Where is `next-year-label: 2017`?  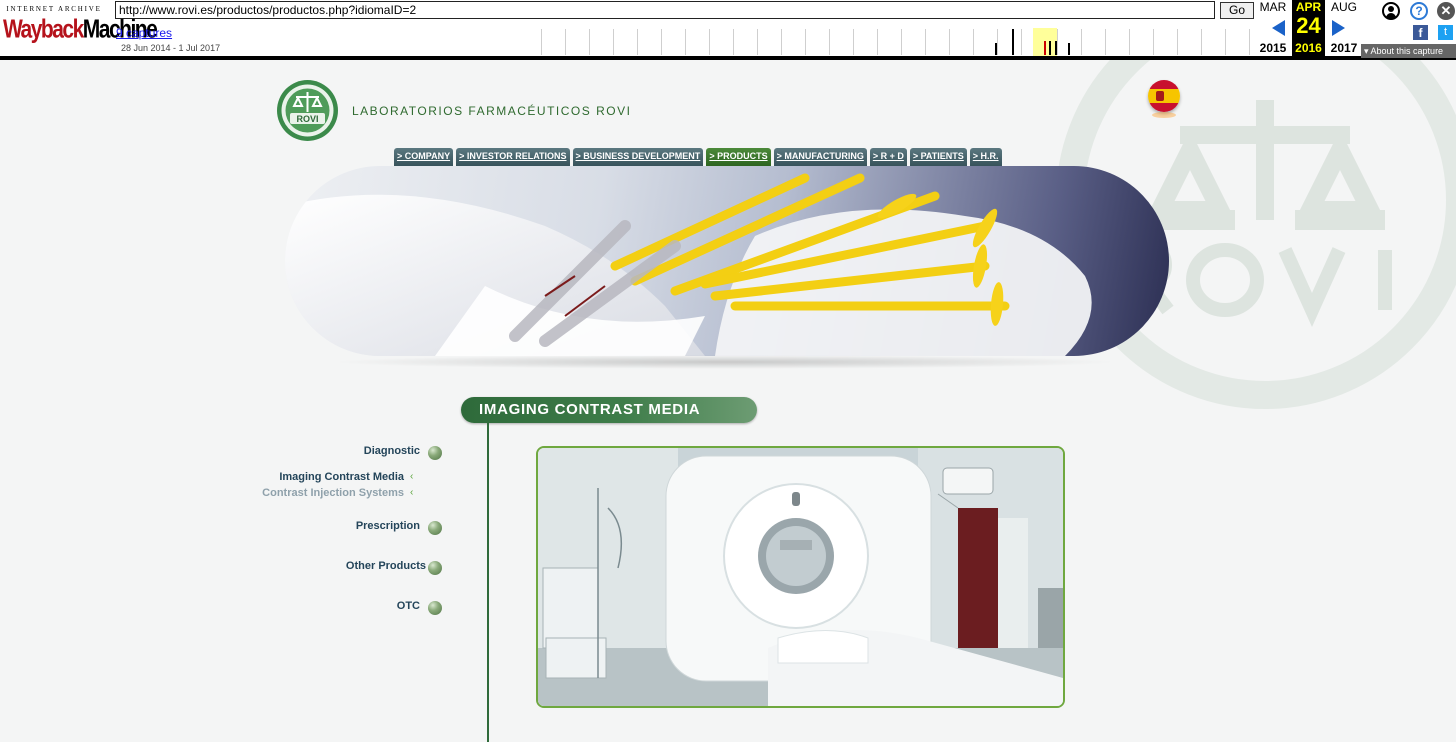 next-year-label: 2017 is located at coordinates (1344, 48).